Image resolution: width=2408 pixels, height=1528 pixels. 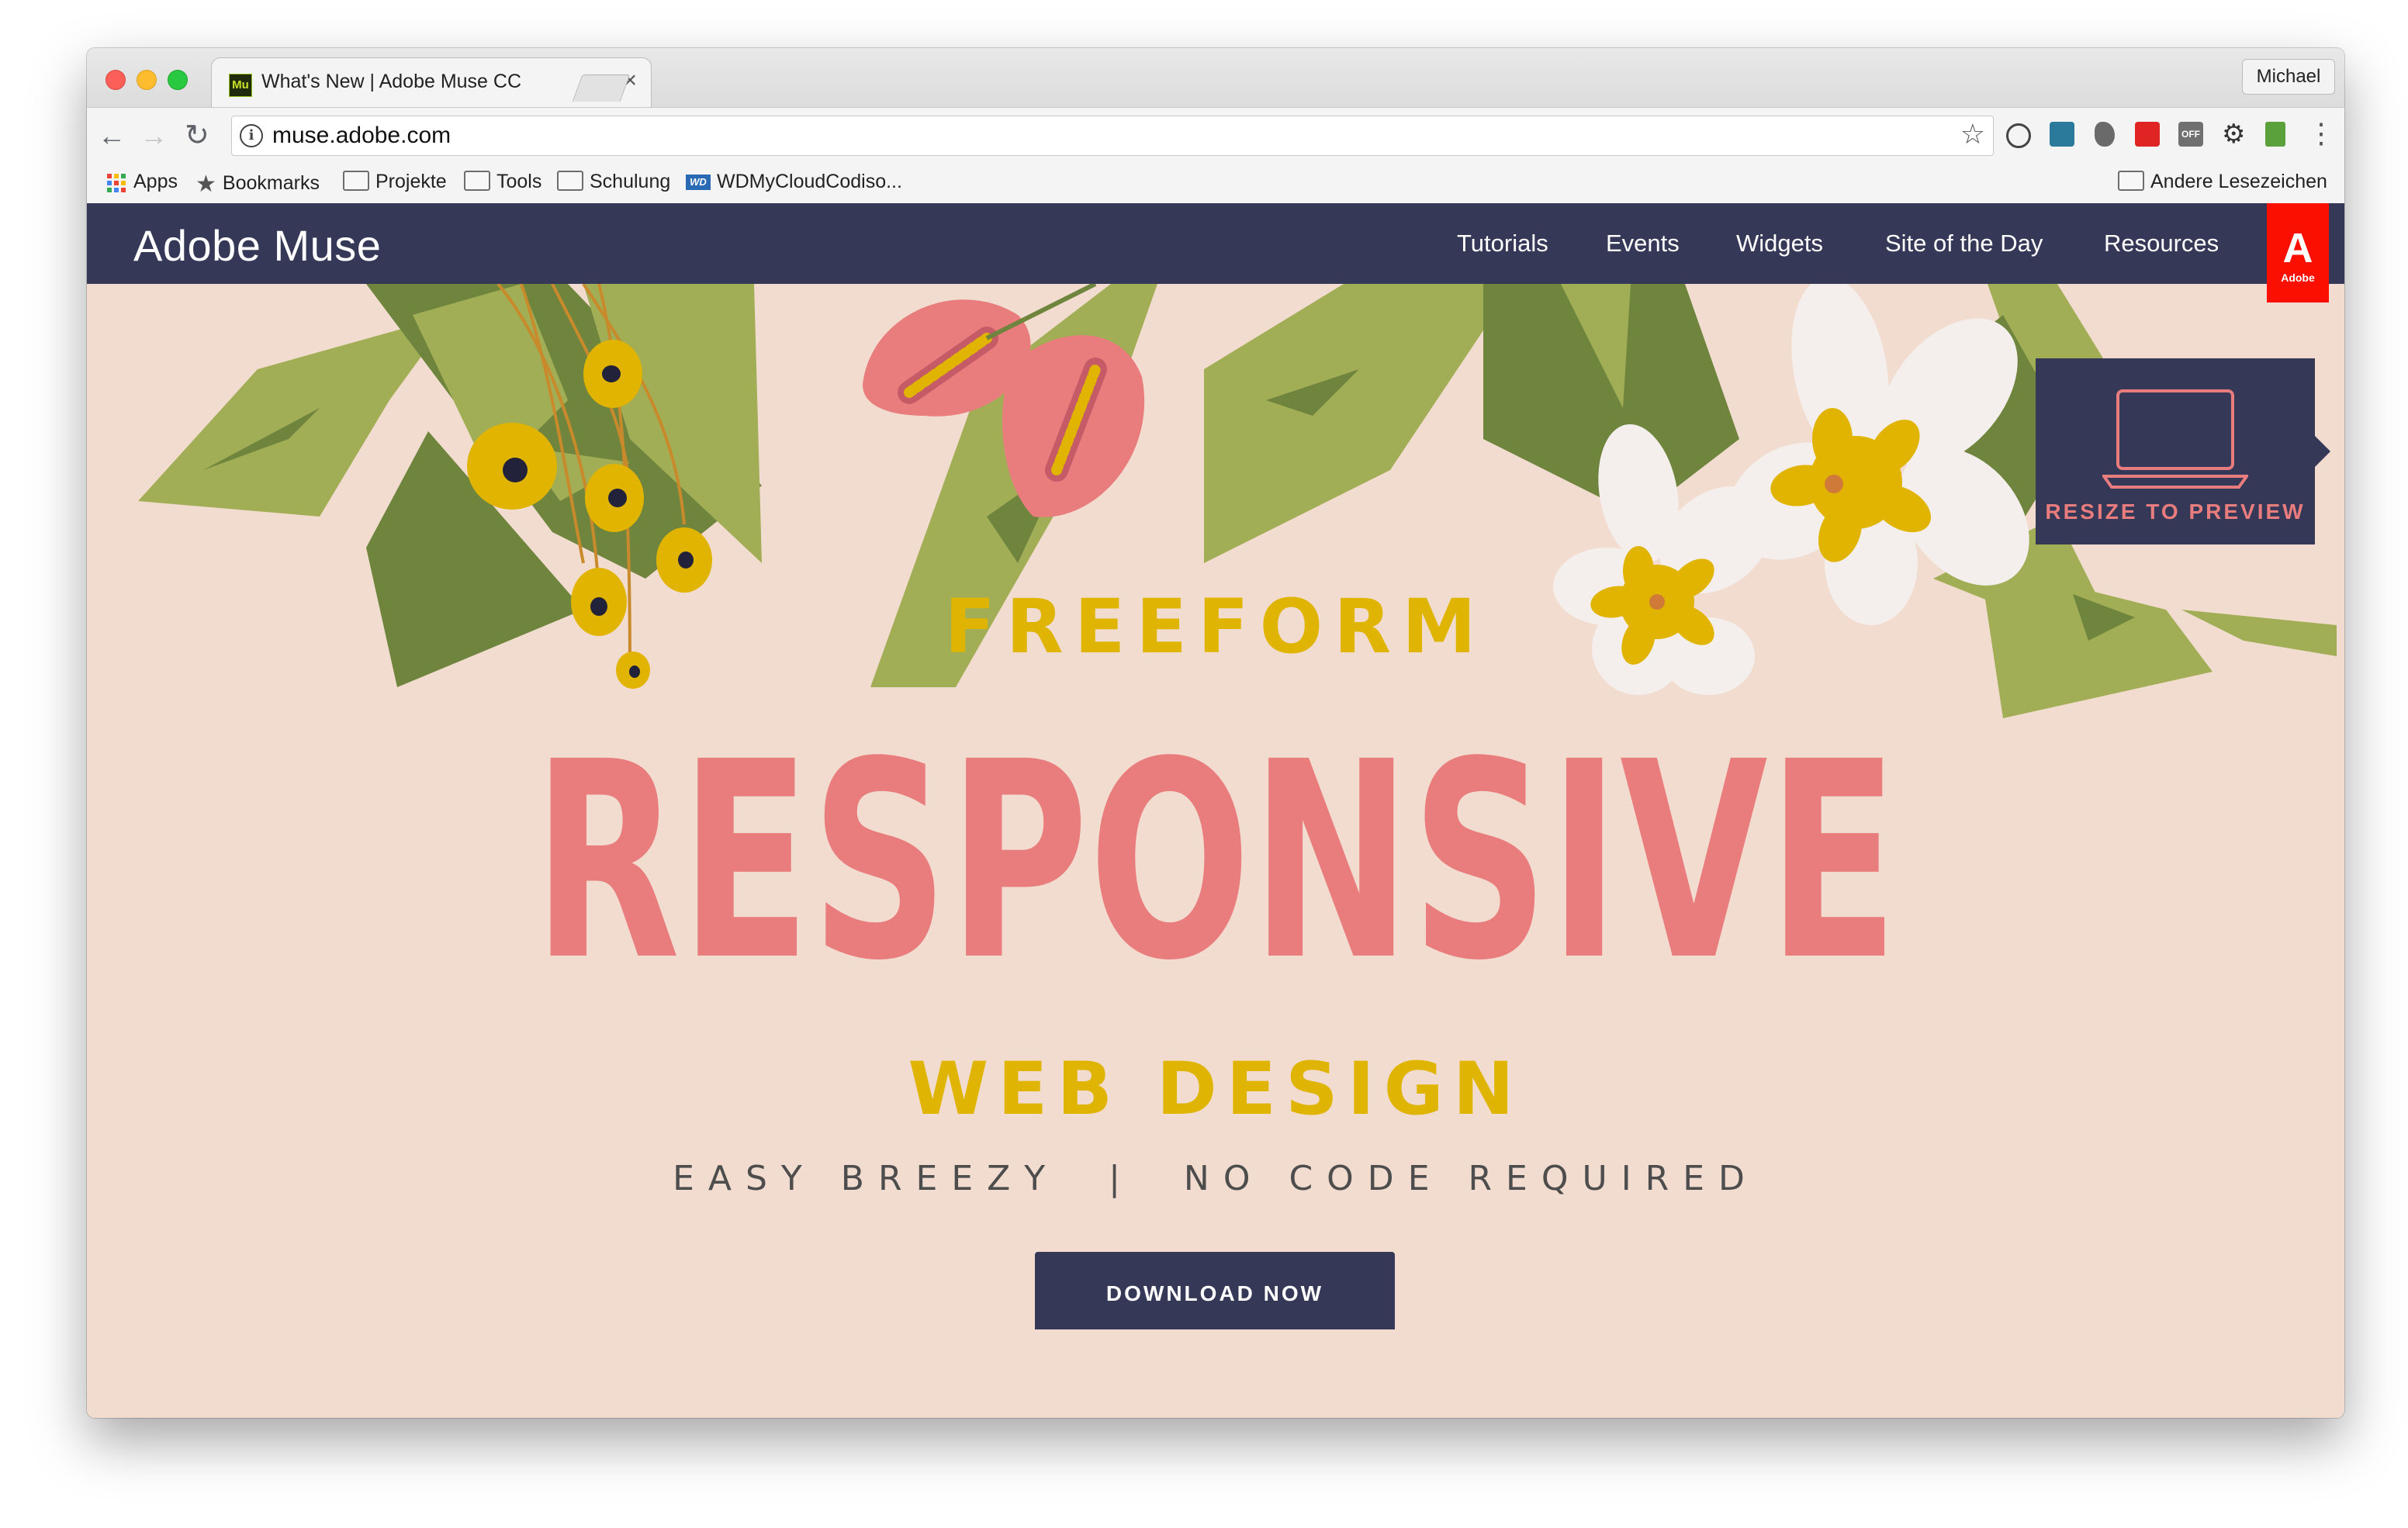 I want to click on adobe-logo: A Adobe, so click(x=2298, y=252).